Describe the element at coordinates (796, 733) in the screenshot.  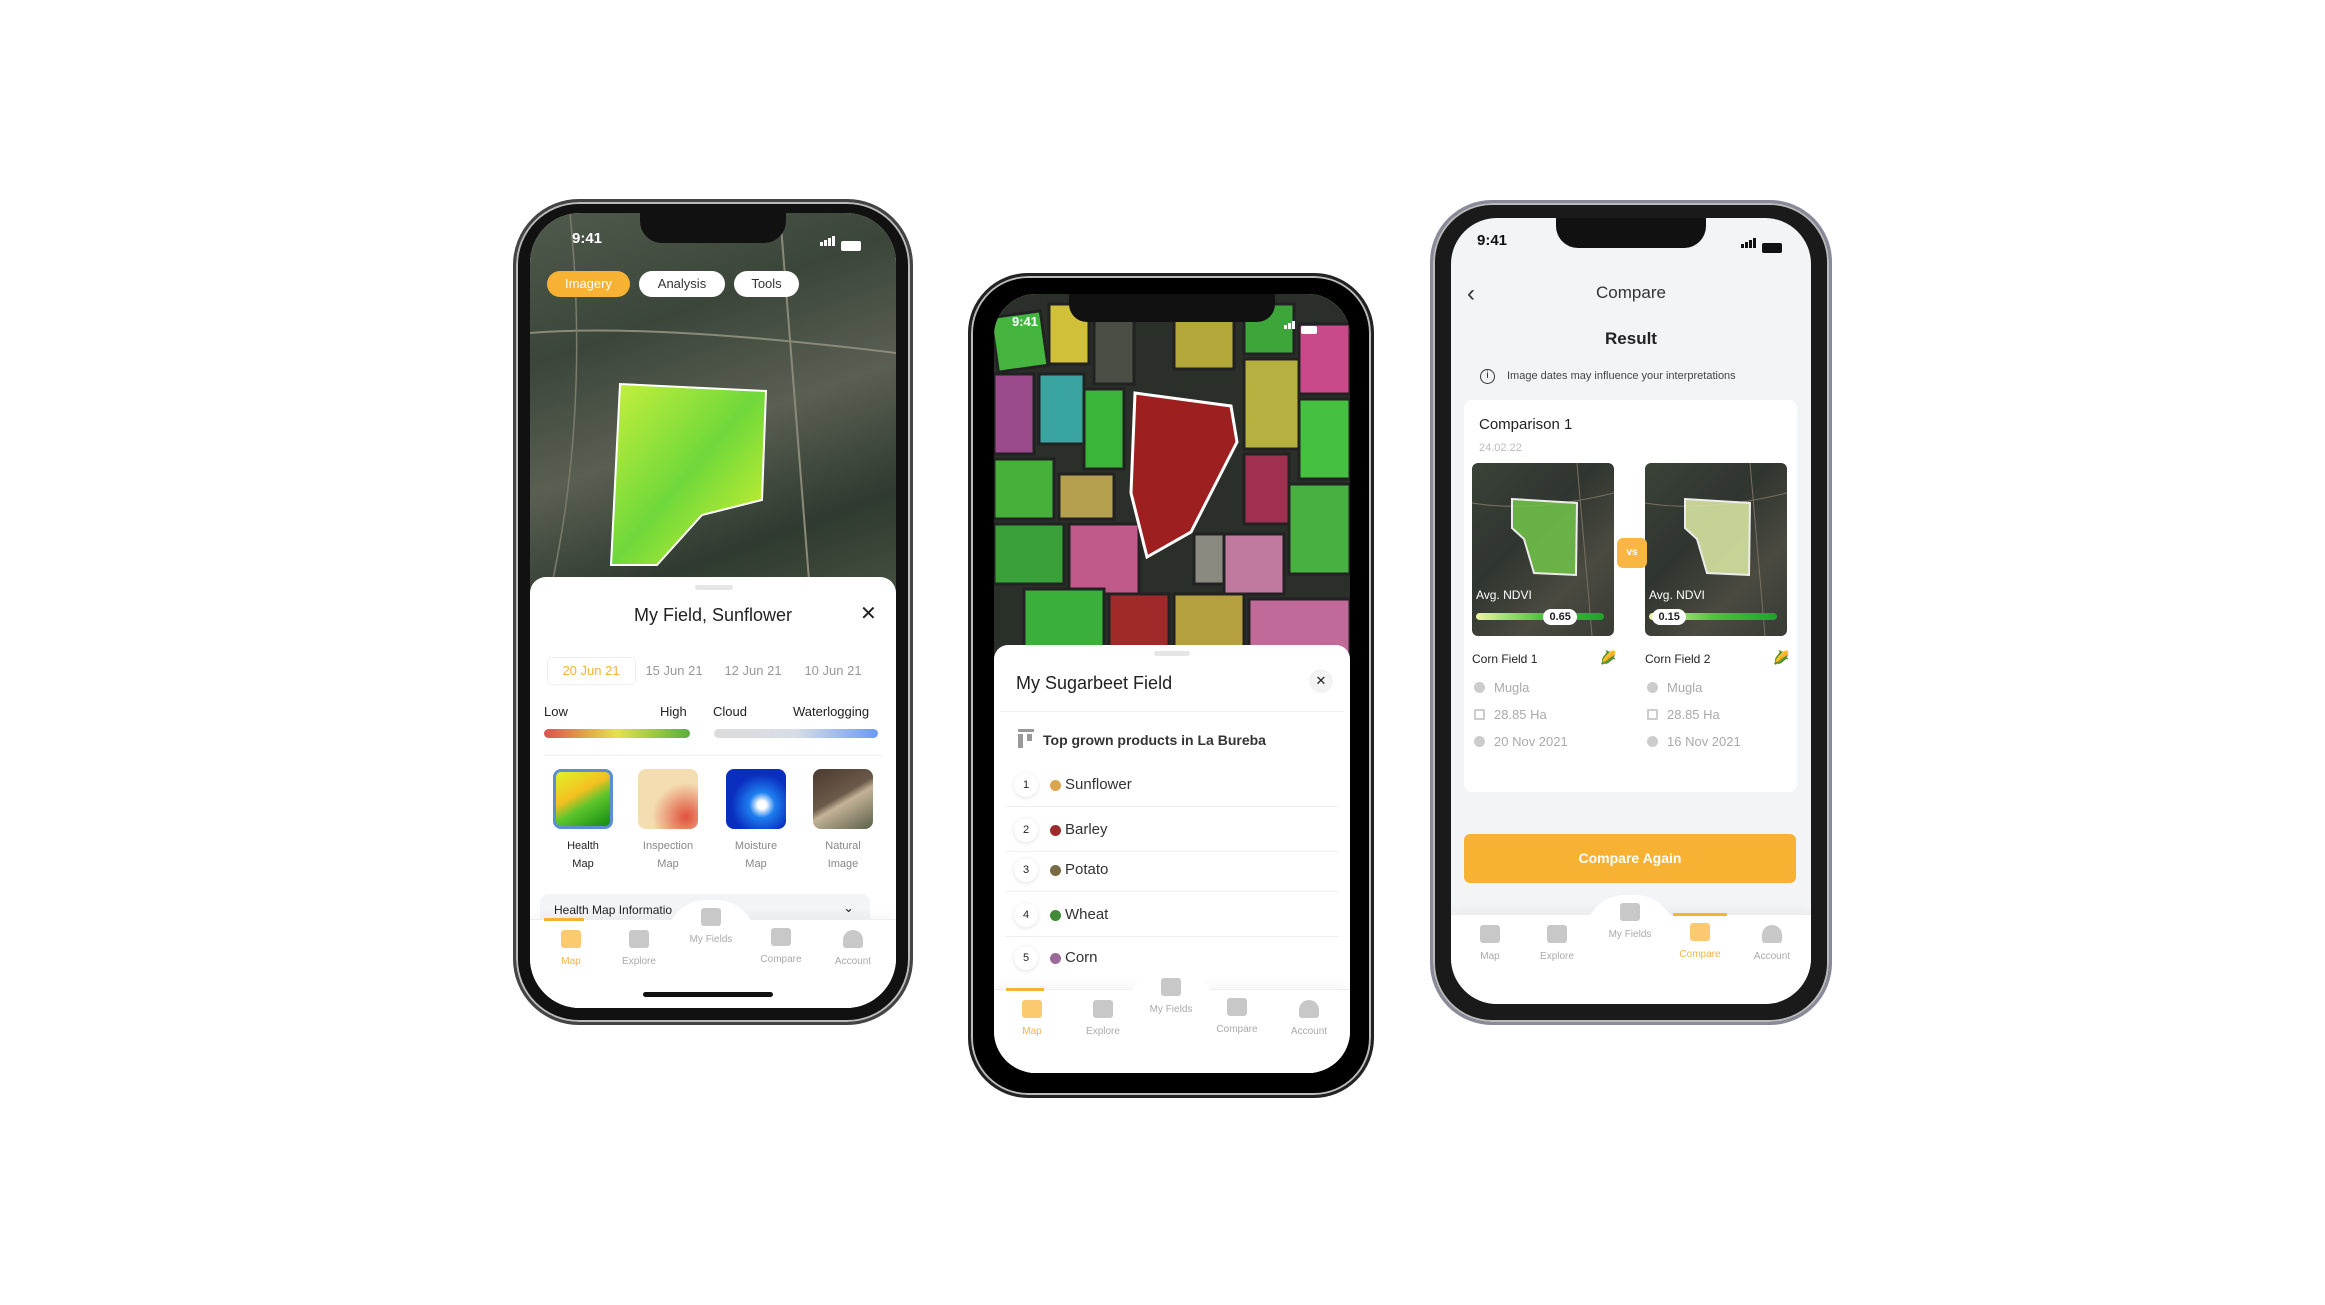
I see `water-scale-bar` at that location.